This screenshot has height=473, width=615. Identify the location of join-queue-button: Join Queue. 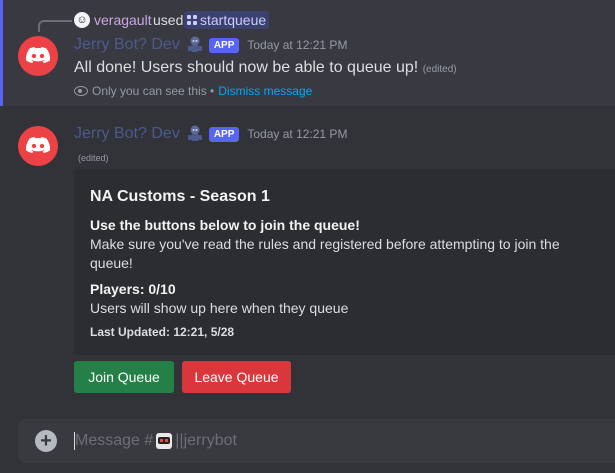
(124, 377).